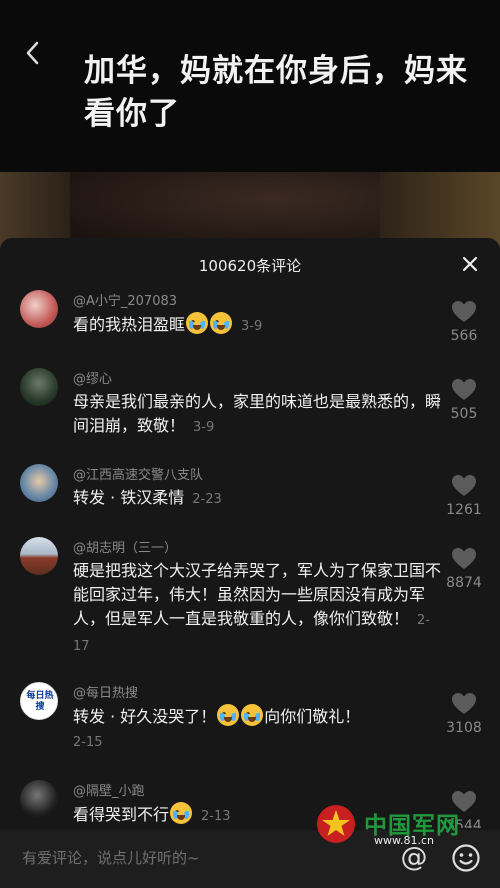 The width and height of the screenshot is (500, 888). I want to click on comment-text: 看的我热泪盈眶 3-9, so click(258, 325).